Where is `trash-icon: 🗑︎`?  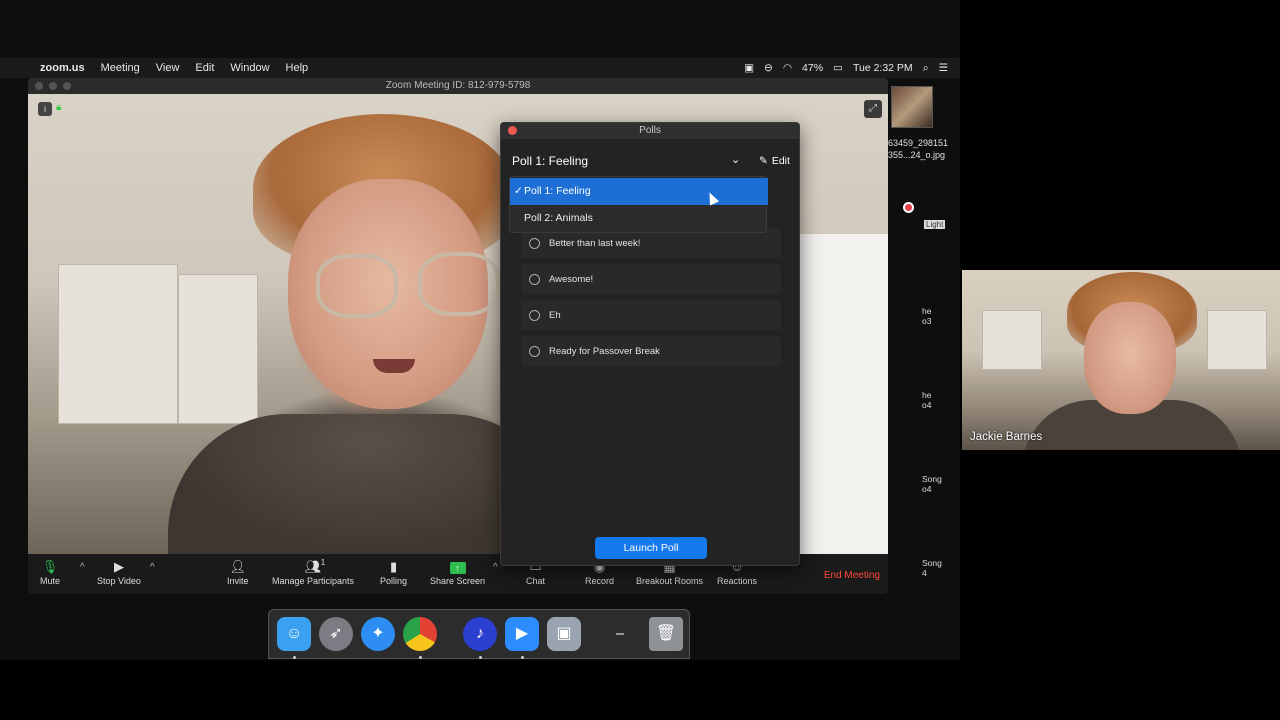 trash-icon: 🗑︎ is located at coordinates (666, 634).